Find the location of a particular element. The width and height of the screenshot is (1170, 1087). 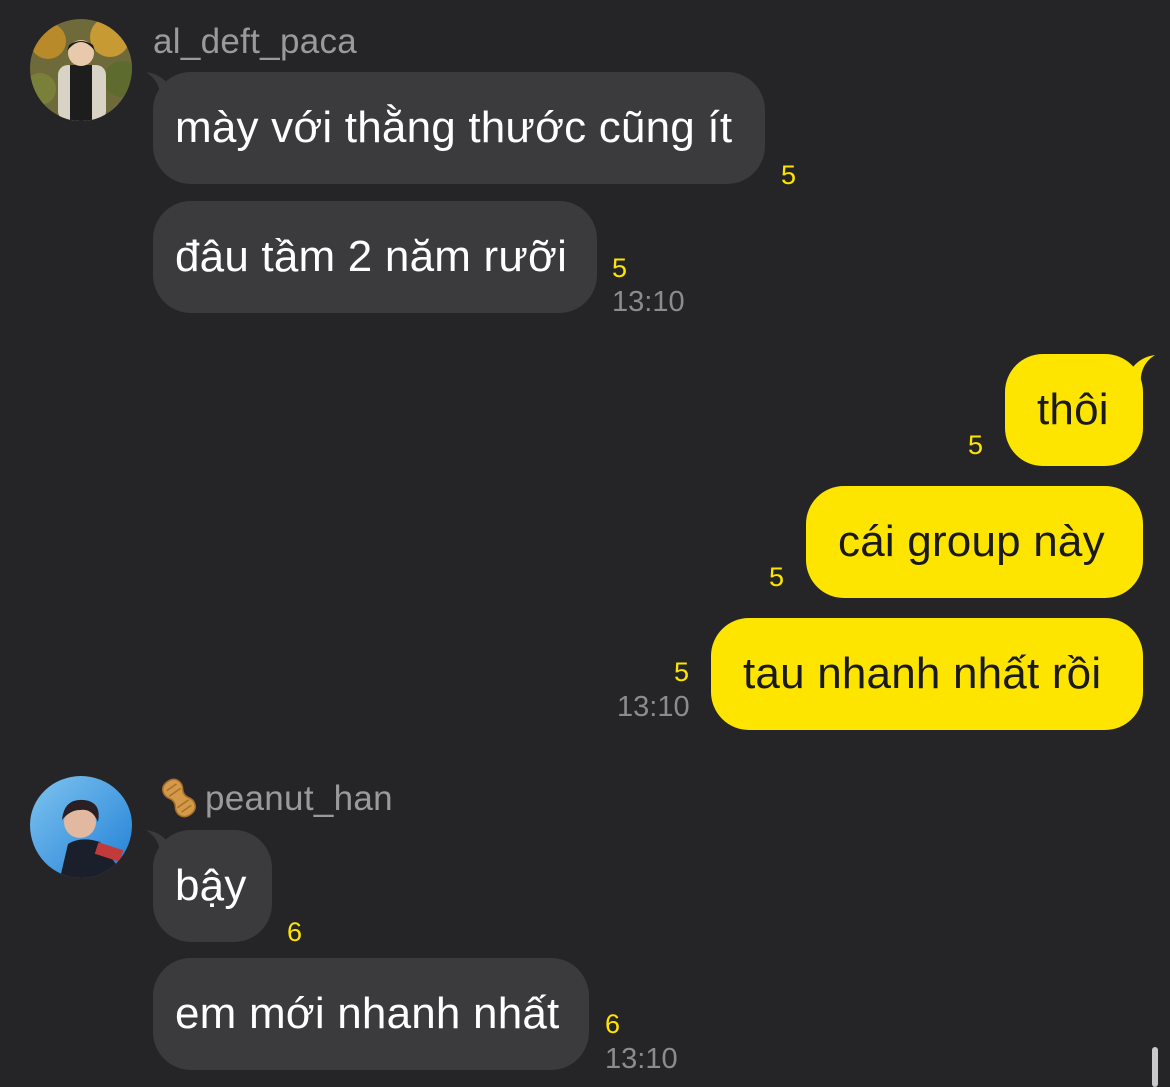

message-text: đâu tầm 2 năm rưỡi is located at coordinates (371, 256).